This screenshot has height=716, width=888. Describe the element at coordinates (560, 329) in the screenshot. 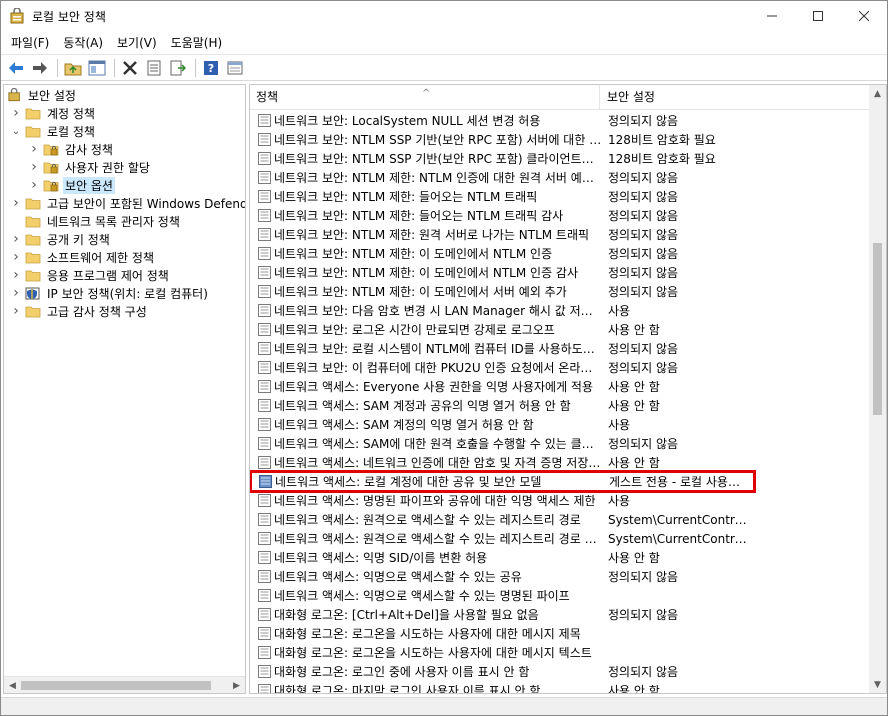

I see `policy-row: 네트워크 보안: 로그온 시간이 만료되면 강제로 로그오프 사용 안 함` at that location.